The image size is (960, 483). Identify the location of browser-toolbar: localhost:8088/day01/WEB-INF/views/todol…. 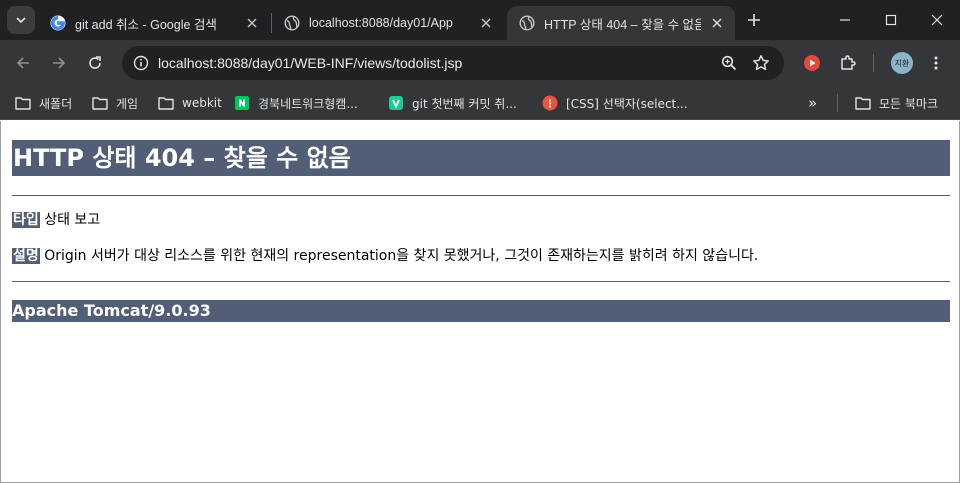
(480, 63).